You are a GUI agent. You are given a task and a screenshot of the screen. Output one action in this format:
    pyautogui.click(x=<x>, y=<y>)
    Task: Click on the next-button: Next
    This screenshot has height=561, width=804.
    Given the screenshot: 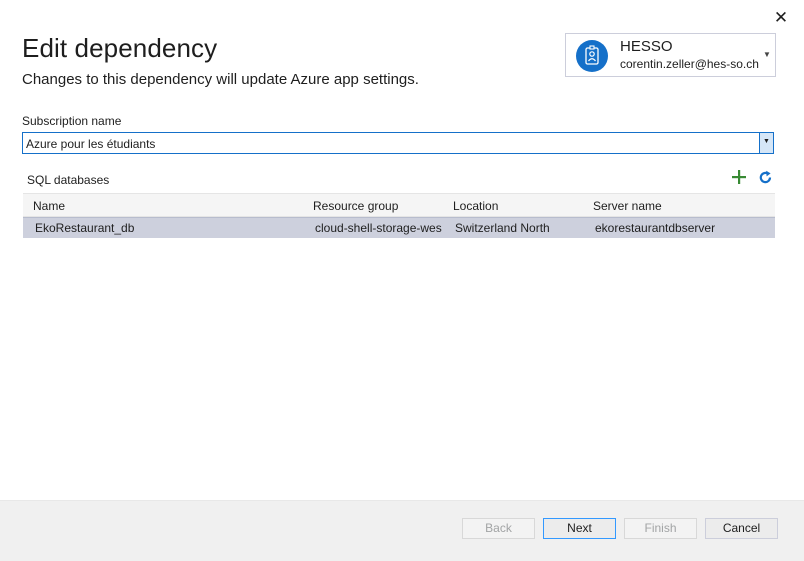 What is the action you would take?
    pyautogui.click(x=579, y=528)
    